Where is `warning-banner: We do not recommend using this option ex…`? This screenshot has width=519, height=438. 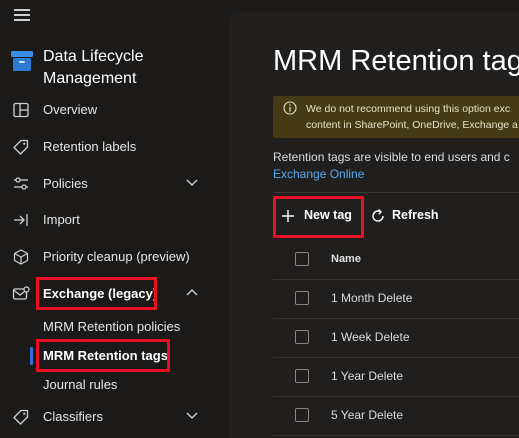
warning-banner: We do not recommend using this option ex… is located at coordinates (396, 117).